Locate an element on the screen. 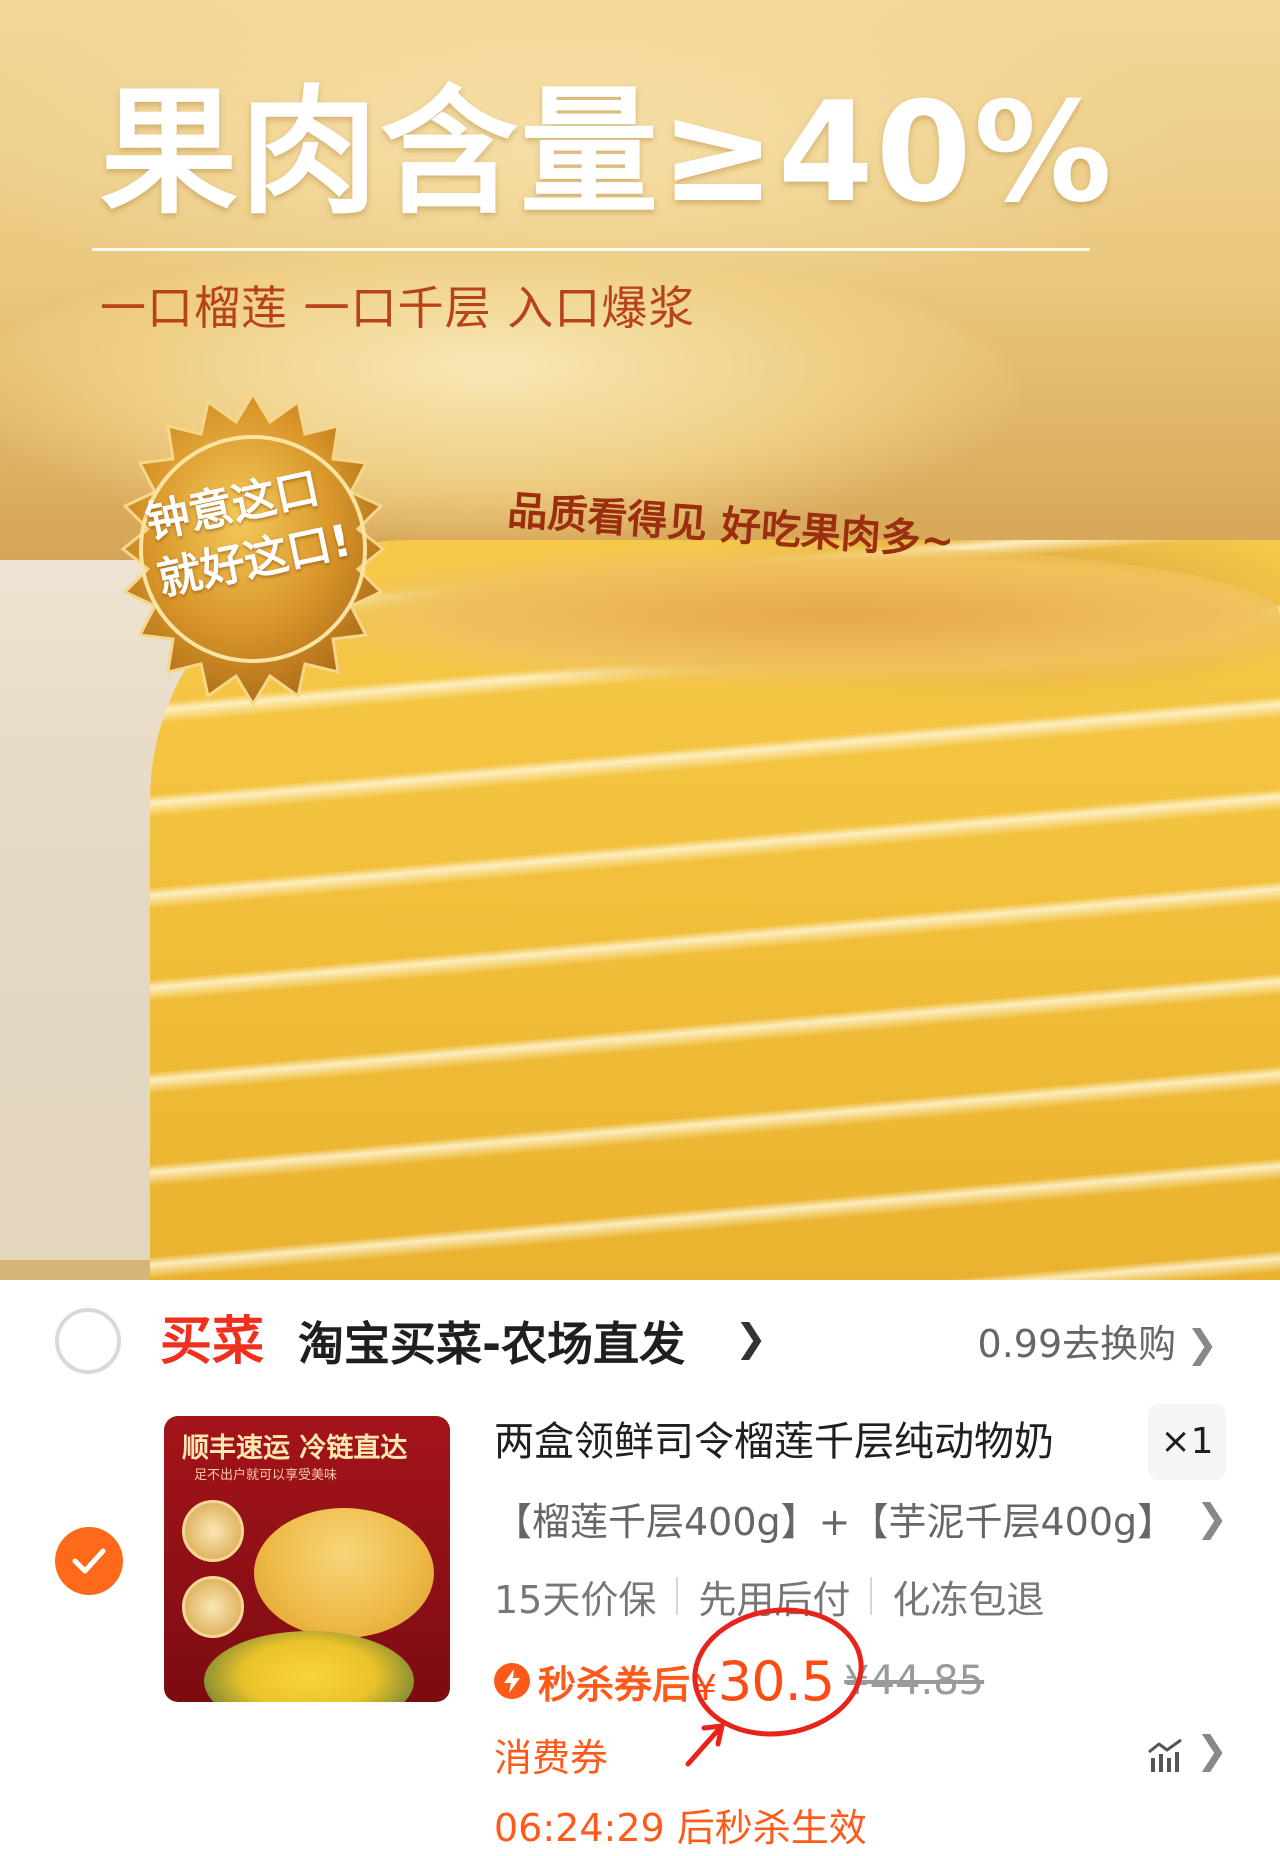 Image resolution: width=1280 pixels, height=1856 pixels. service-tag: 15天价保 is located at coordinates (575, 1599).